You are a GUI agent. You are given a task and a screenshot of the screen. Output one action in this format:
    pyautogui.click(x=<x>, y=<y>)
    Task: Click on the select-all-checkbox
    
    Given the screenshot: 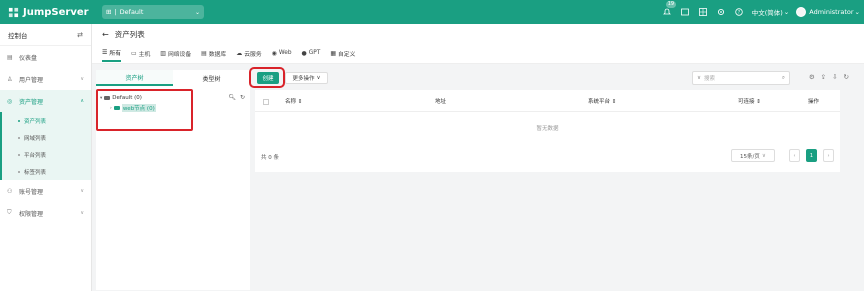 What is the action you would take?
    pyautogui.click(x=266, y=102)
    